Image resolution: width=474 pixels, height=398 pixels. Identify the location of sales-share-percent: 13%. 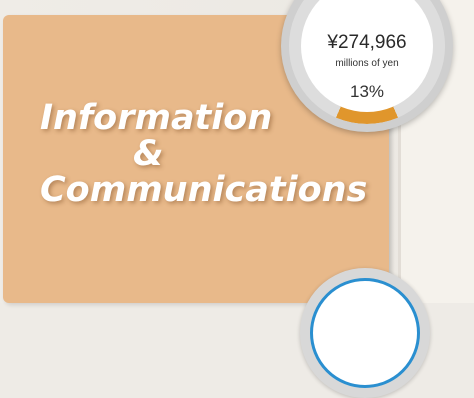
(367, 91).